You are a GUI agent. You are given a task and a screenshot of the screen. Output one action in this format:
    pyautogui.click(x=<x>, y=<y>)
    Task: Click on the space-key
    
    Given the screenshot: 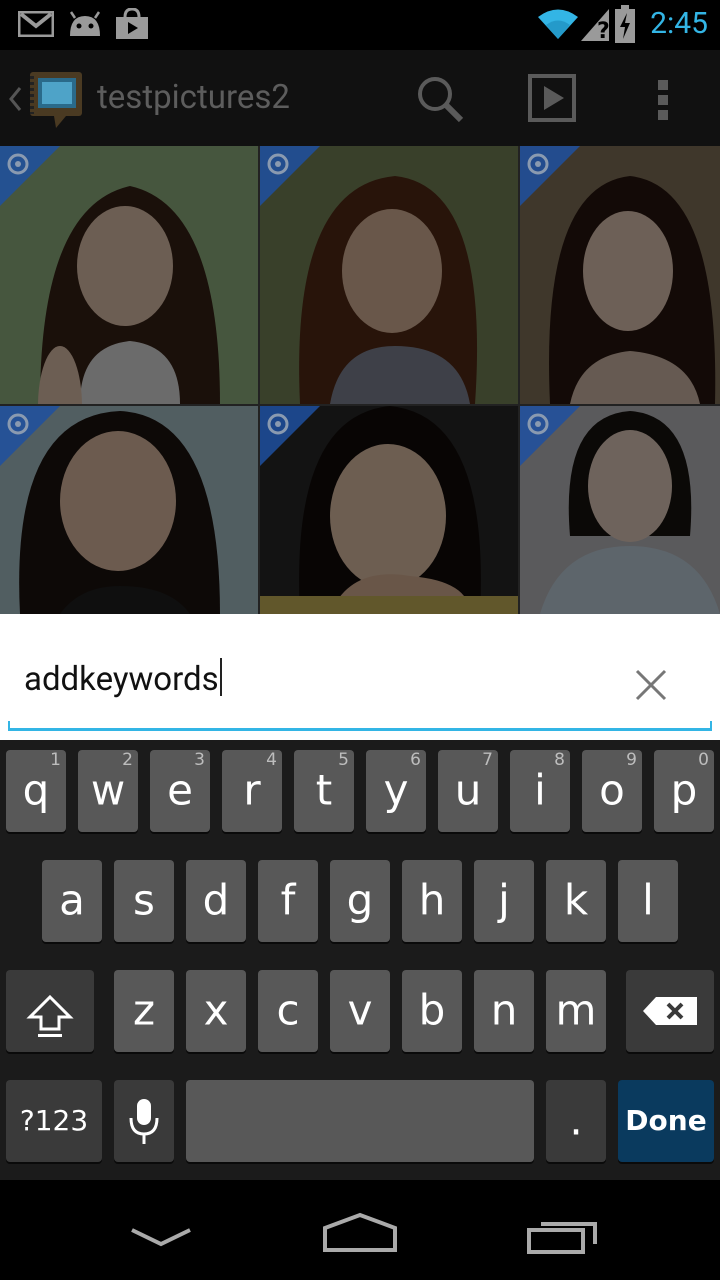 What is the action you would take?
    pyautogui.click(x=360, y=1121)
    